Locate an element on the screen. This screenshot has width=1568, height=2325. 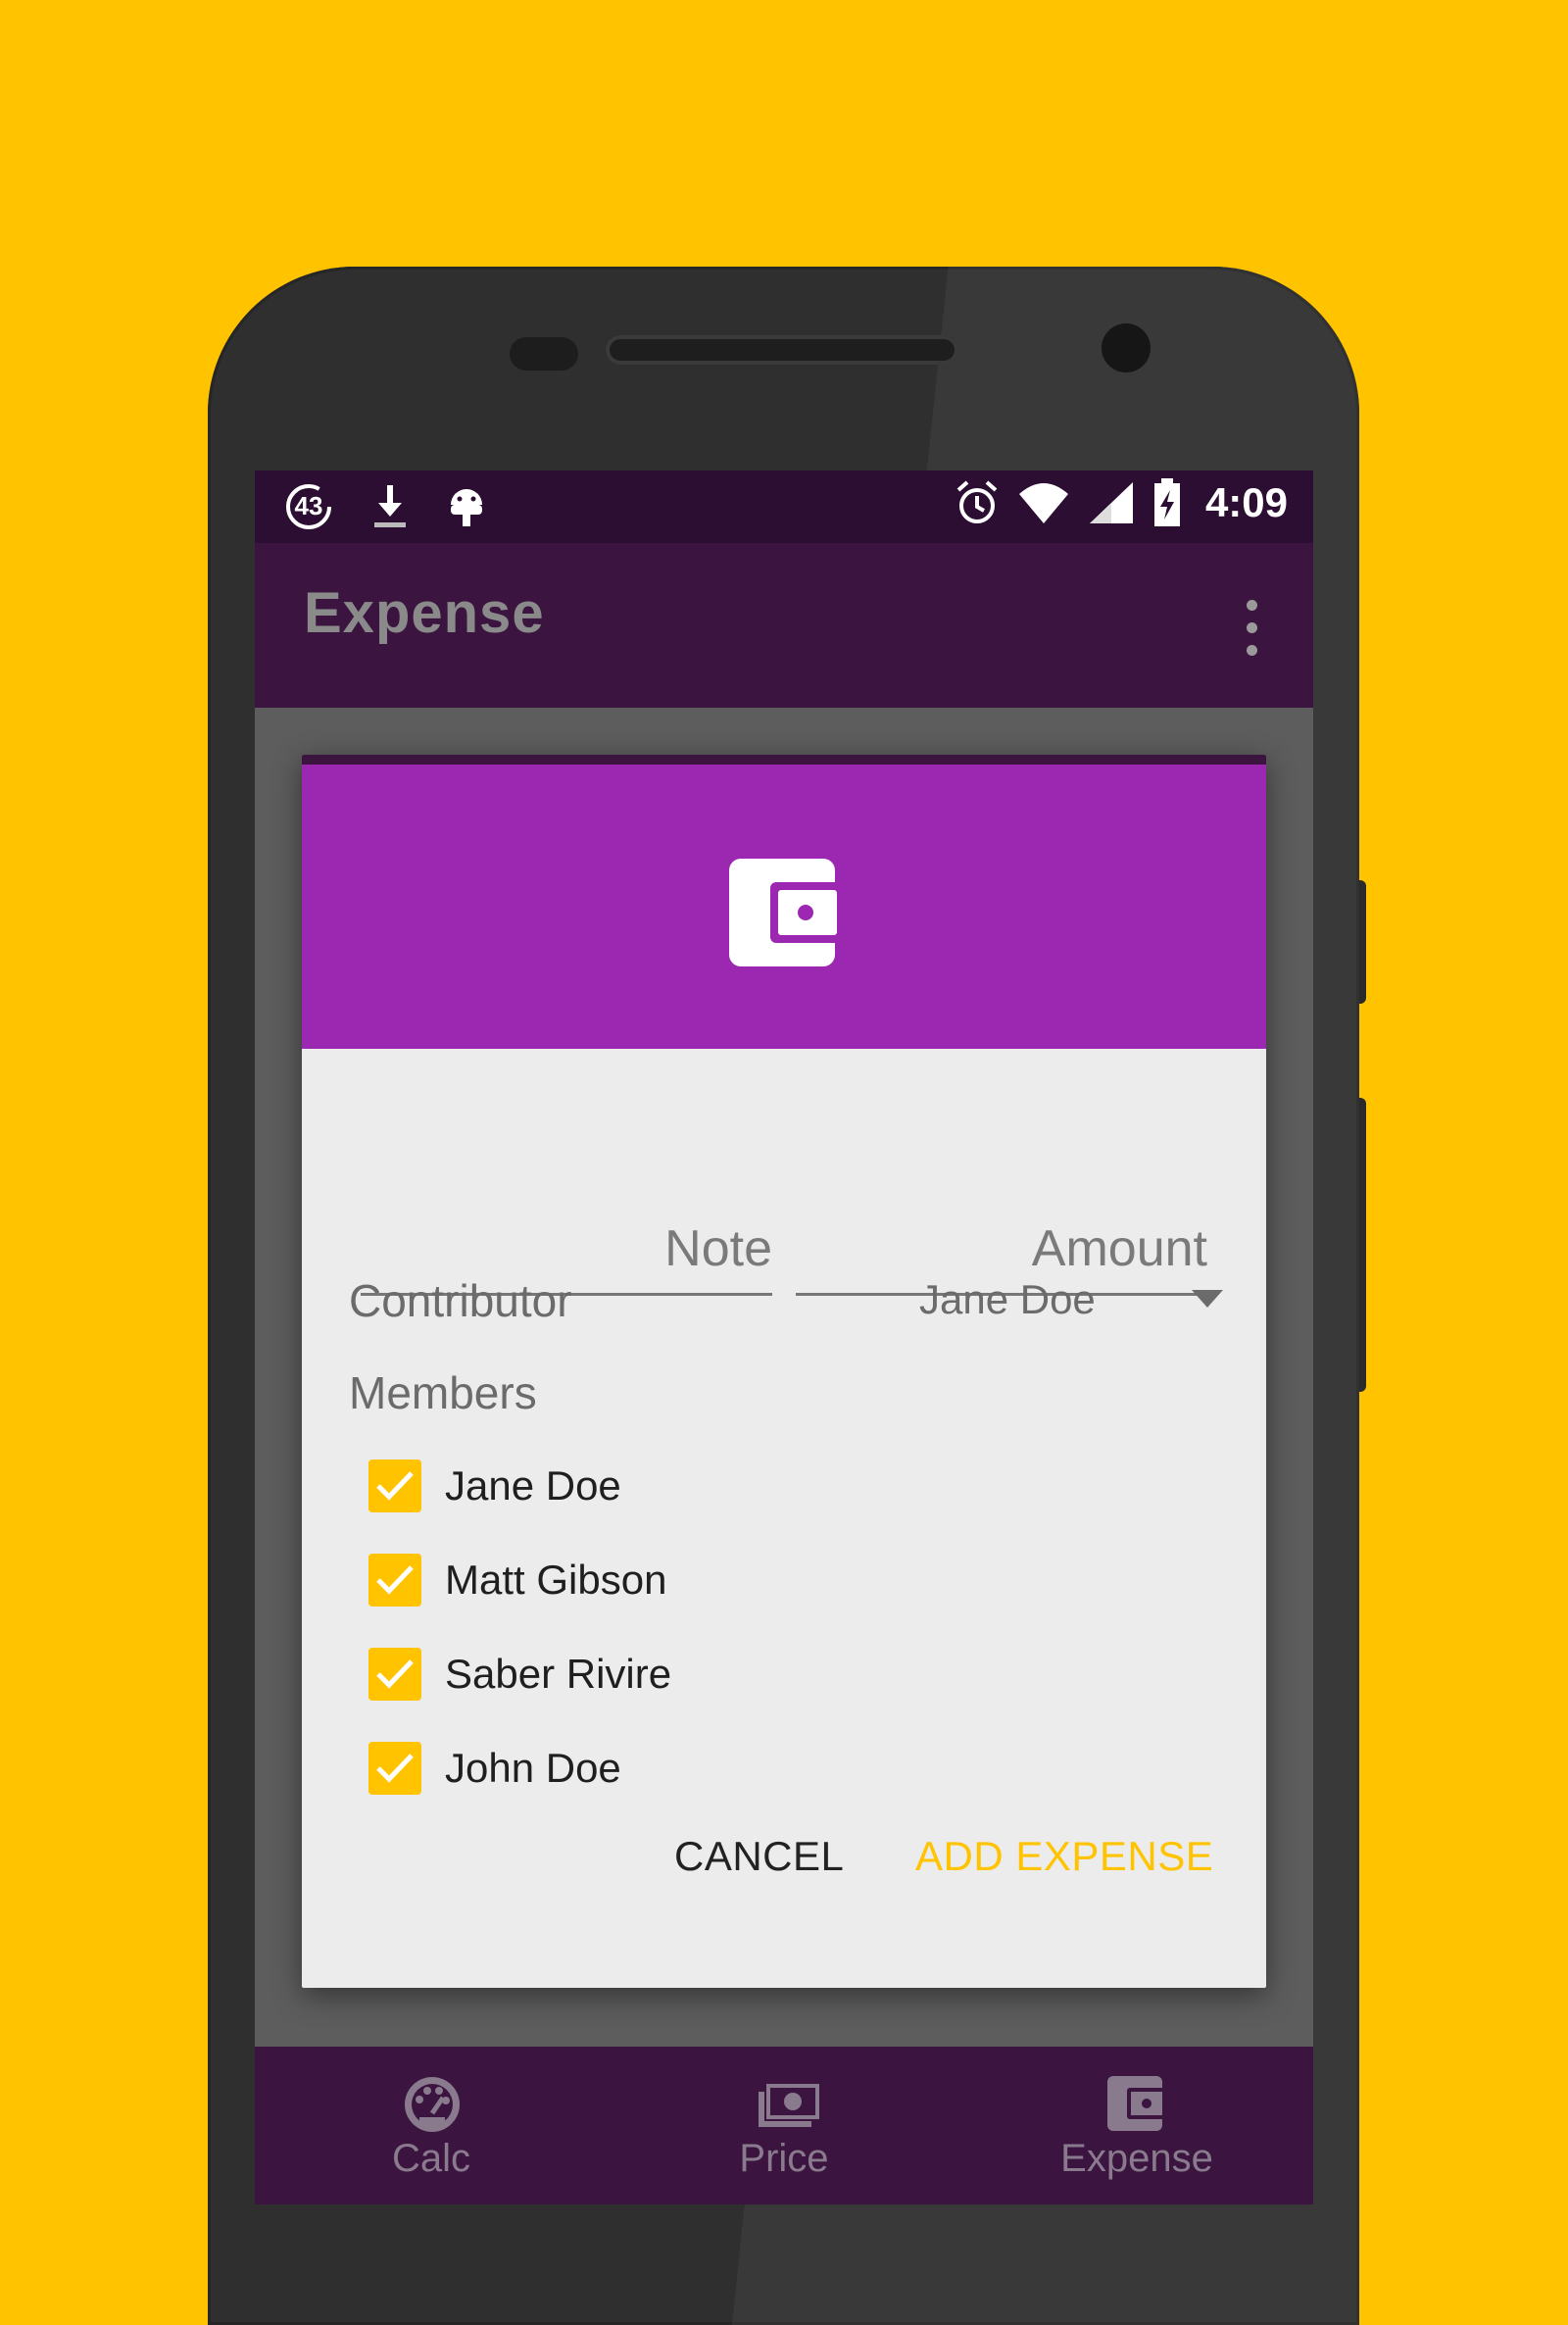
status-bar-right: 4:09 is located at coordinates (1121, 502).